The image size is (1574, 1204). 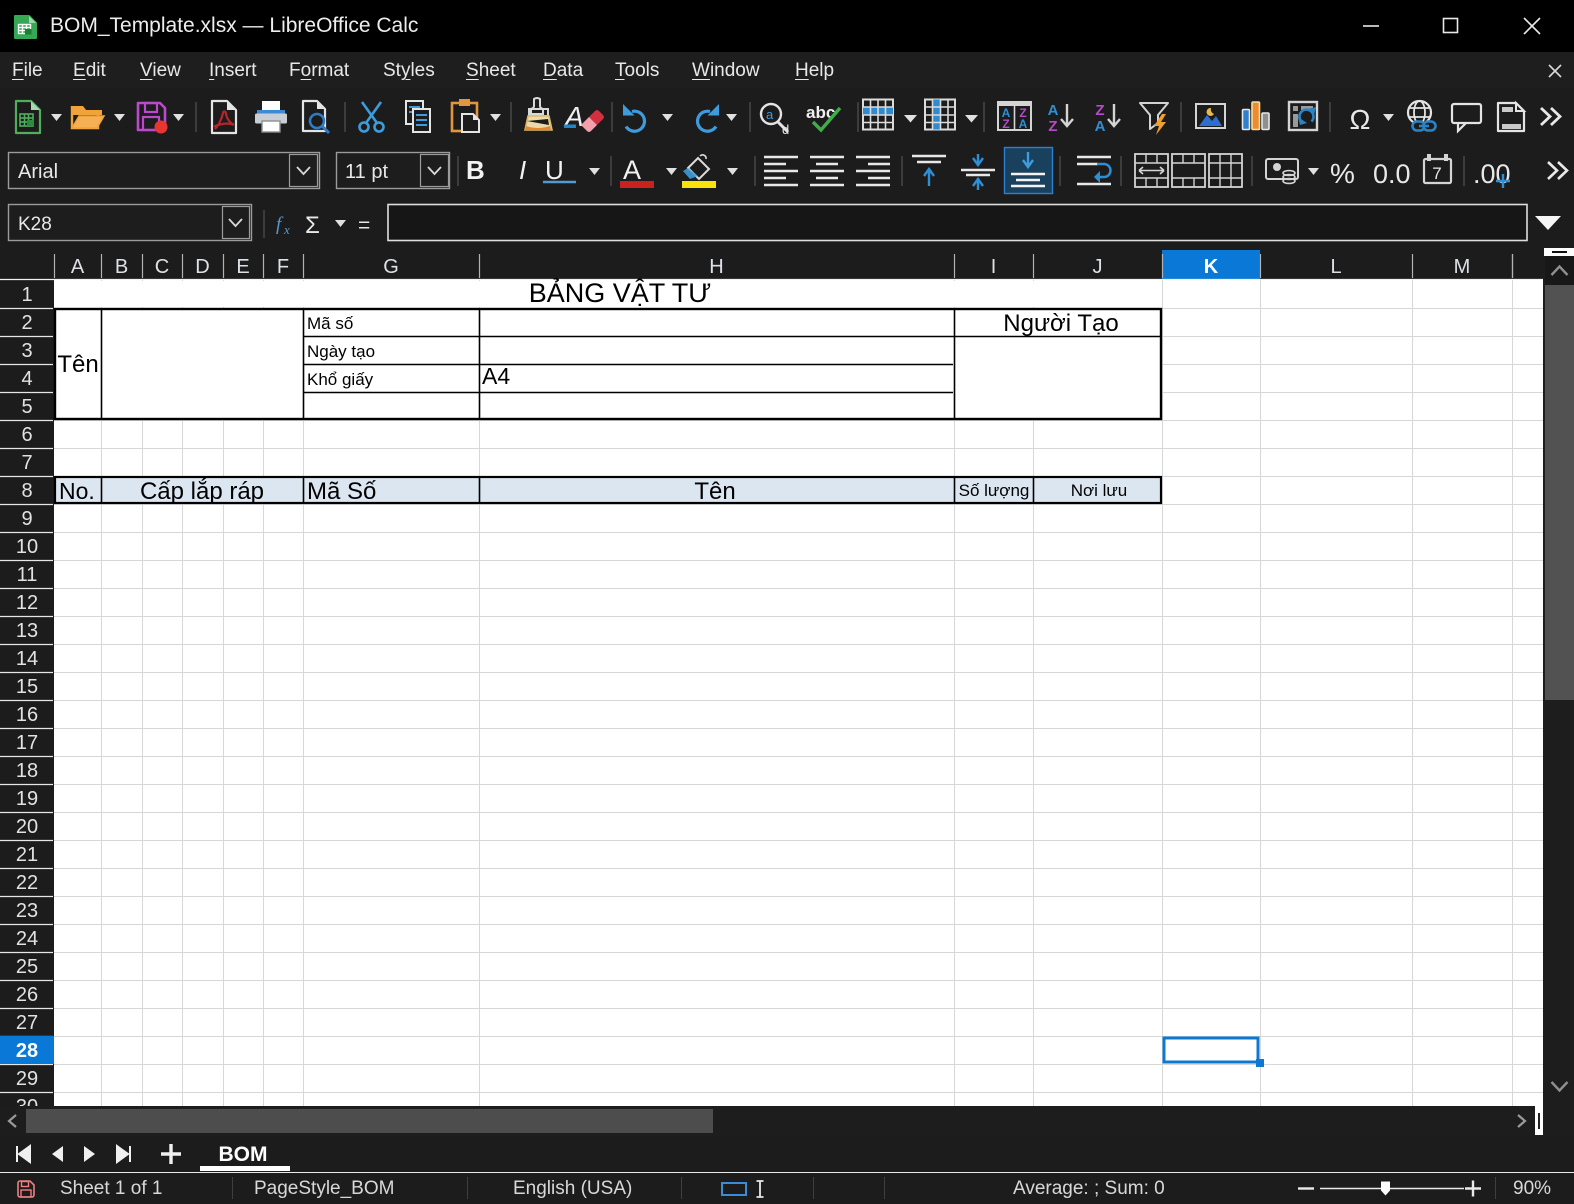 What do you see at coordinates (27, 827) in the screenshot?
I see `svg-text: 20` at bounding box center [27, 827].